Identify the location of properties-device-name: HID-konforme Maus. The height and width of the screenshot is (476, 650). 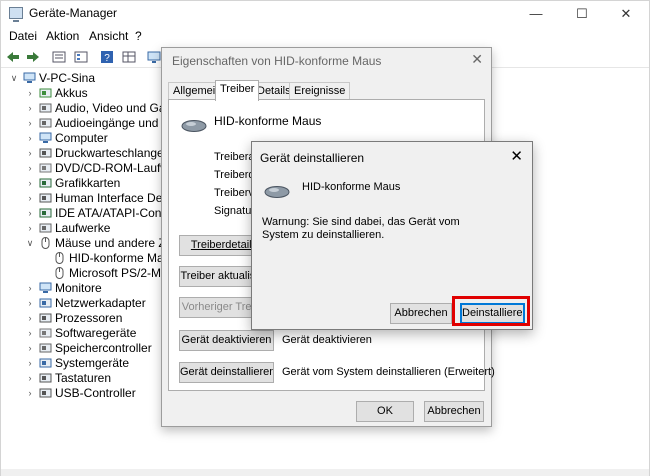
(268, 121).